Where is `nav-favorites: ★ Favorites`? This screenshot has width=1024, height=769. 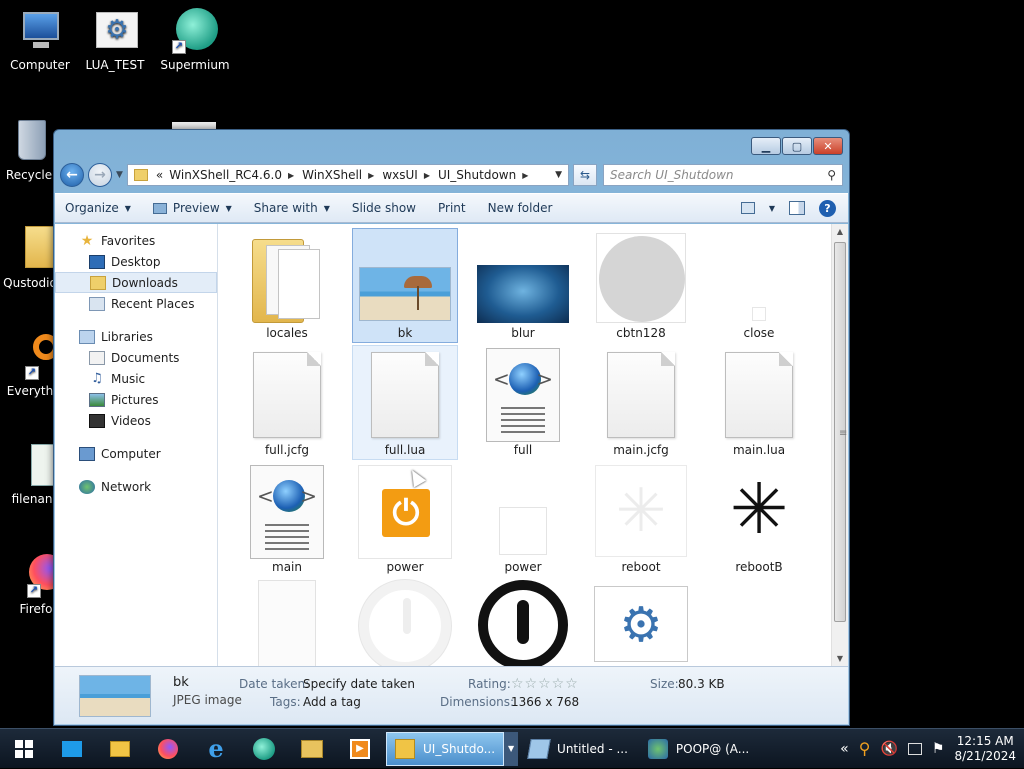 nav-favorites: ★ Favorites is located at coordinates (136, 240).